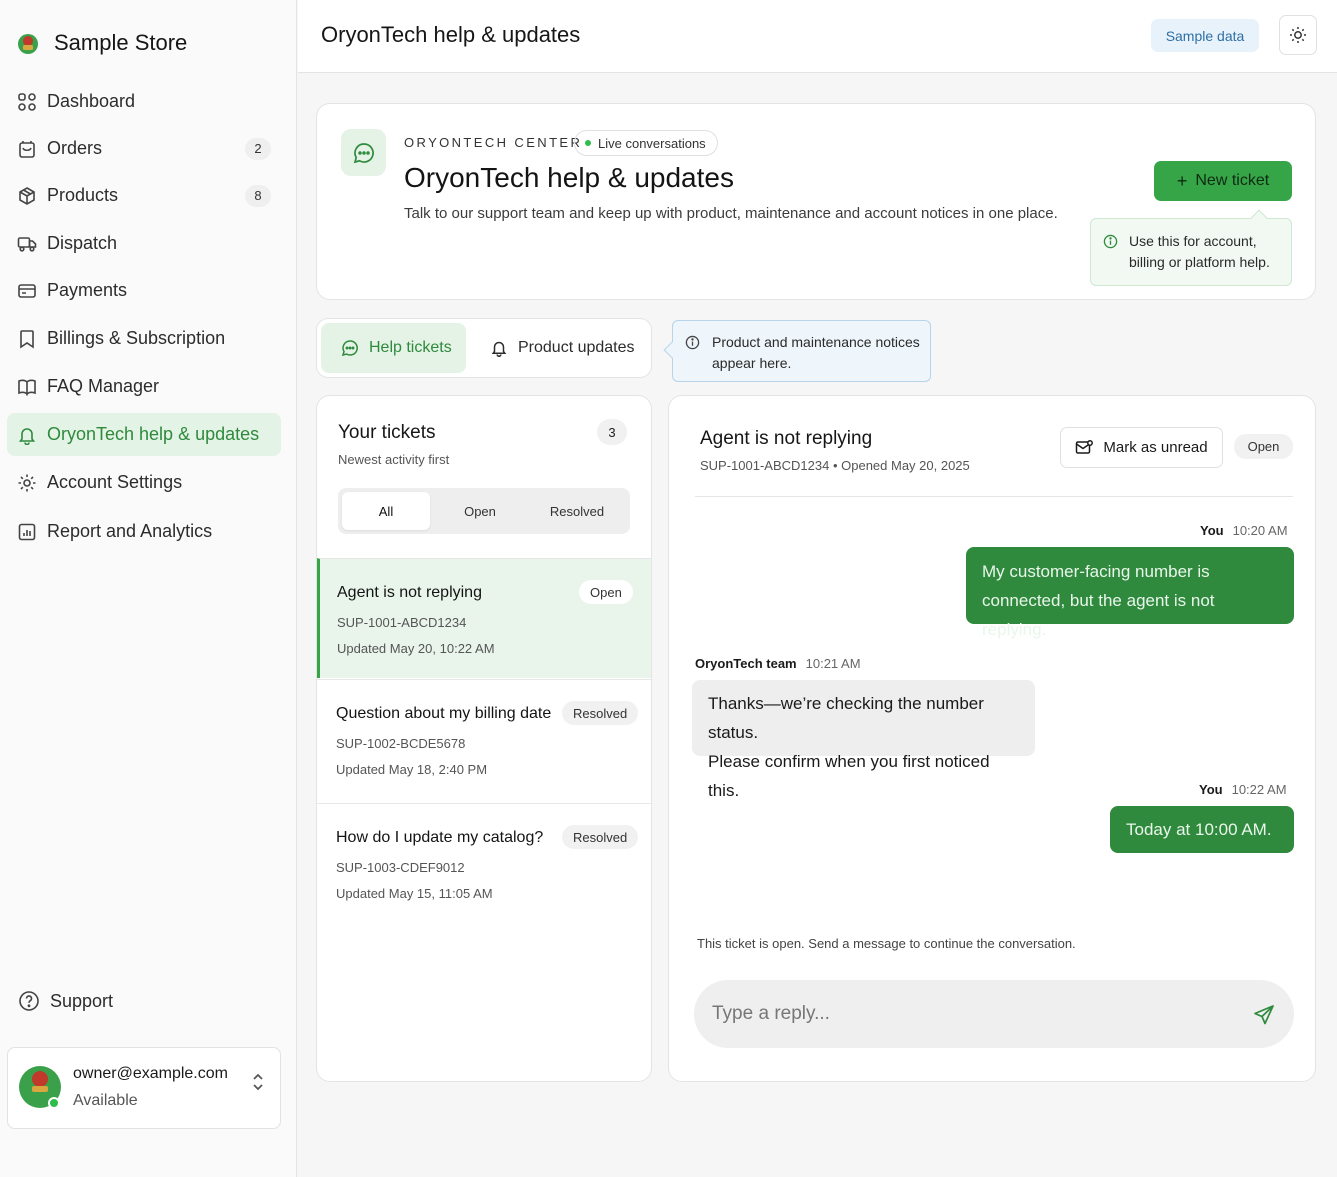  Describe the element at coordinates (835, 465) in the screenshot. I see `conversation-meta: SUP-1001-ABCD1234 • Opened May 20, 2025` at that location.